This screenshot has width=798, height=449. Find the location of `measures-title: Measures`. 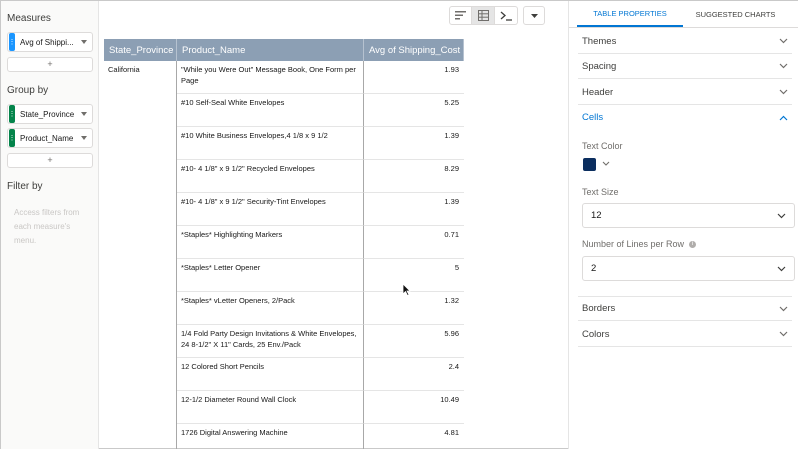

measures-title: Measures is located at coordinates (29, 18).